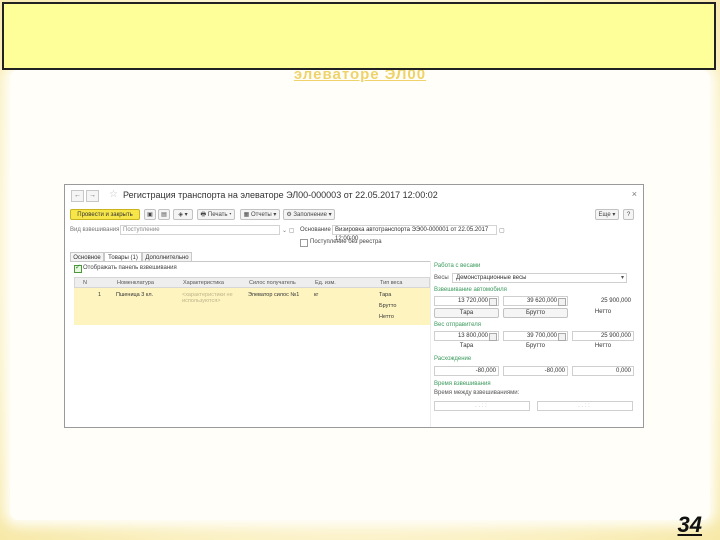  I want to click on time-end-field: . . : :, so click(585, 406).